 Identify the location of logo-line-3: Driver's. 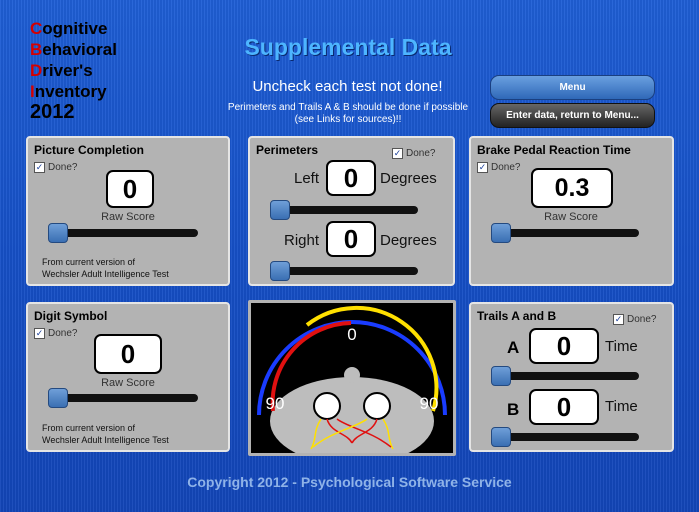
(61, 70).